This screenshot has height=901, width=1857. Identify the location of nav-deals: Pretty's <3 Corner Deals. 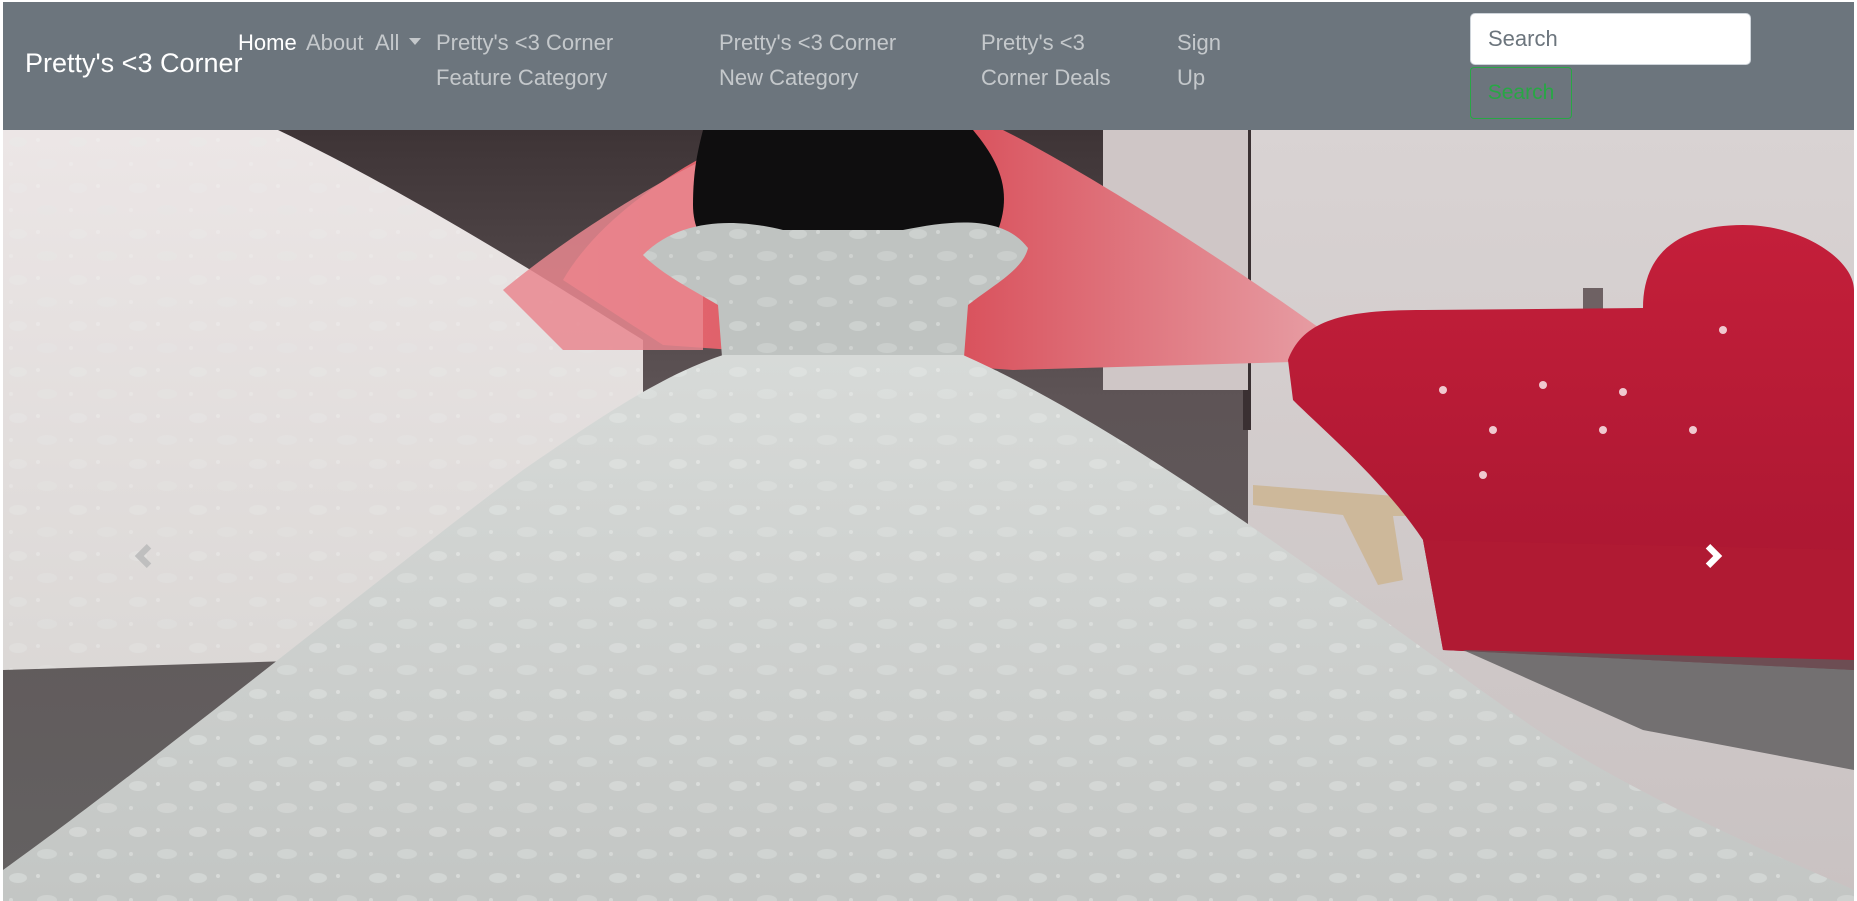
(1063, 60).